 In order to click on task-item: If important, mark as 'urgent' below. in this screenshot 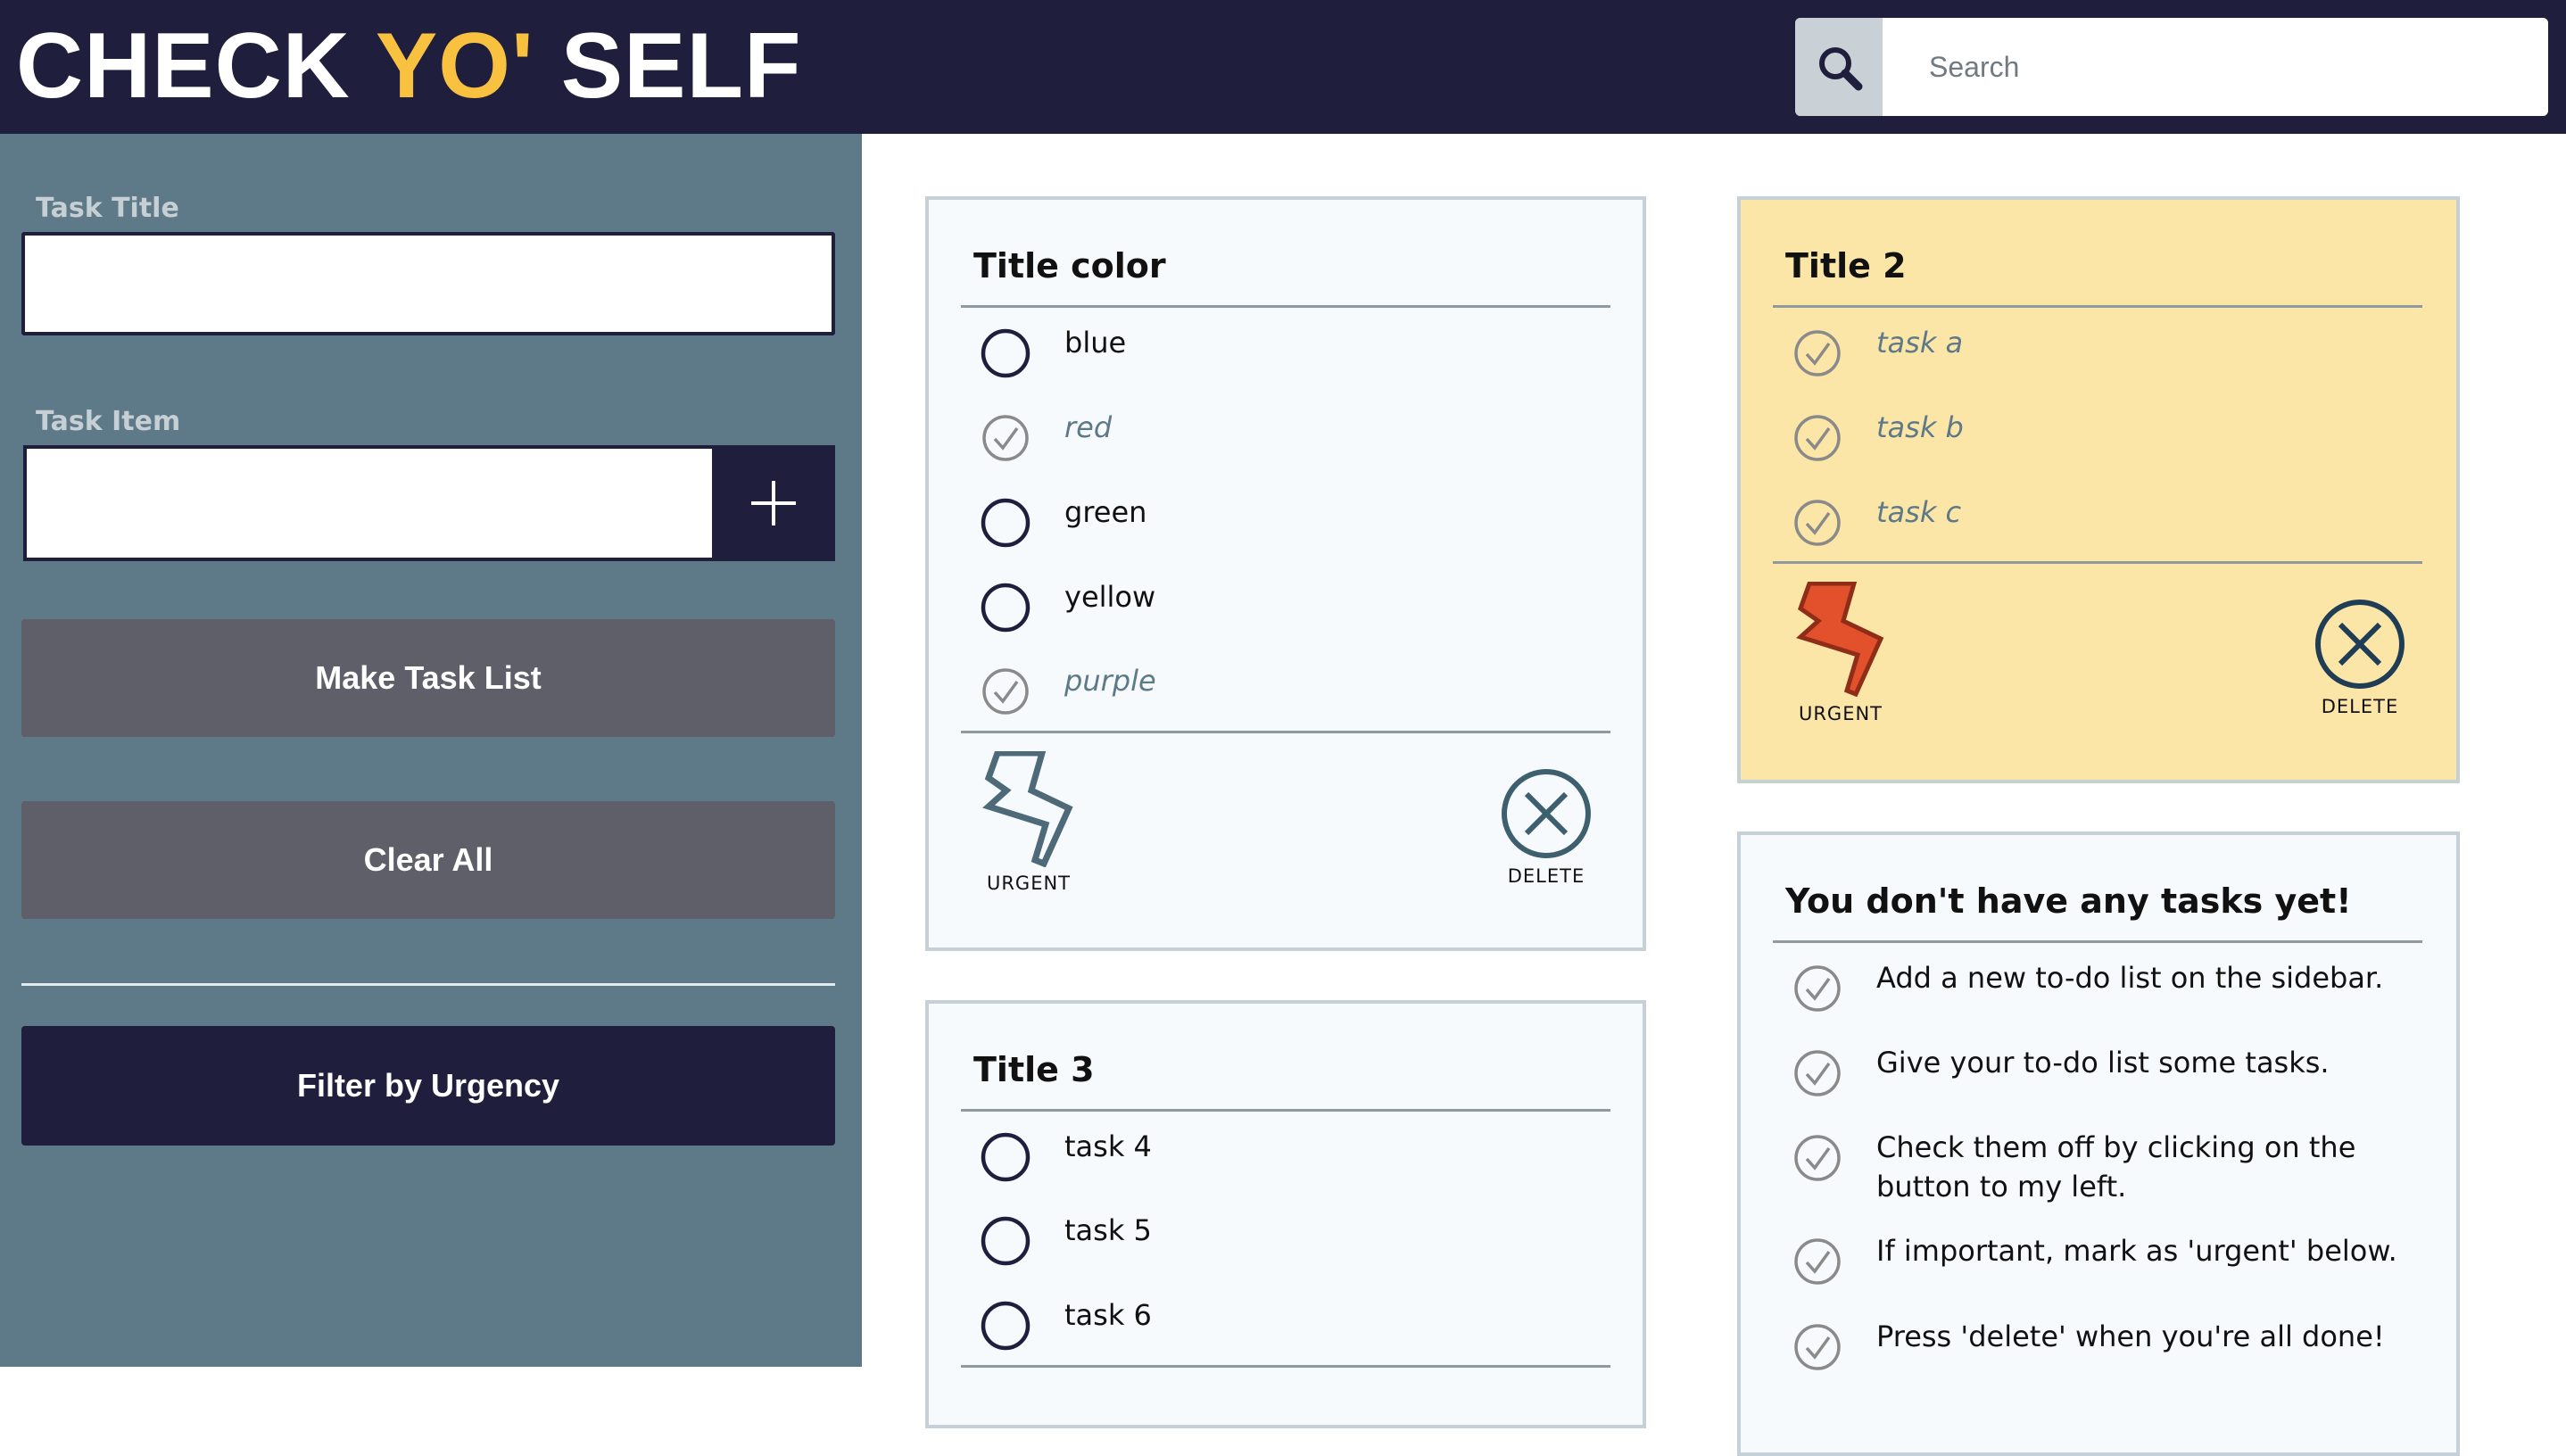, I will do `click(2103, 1267)`.